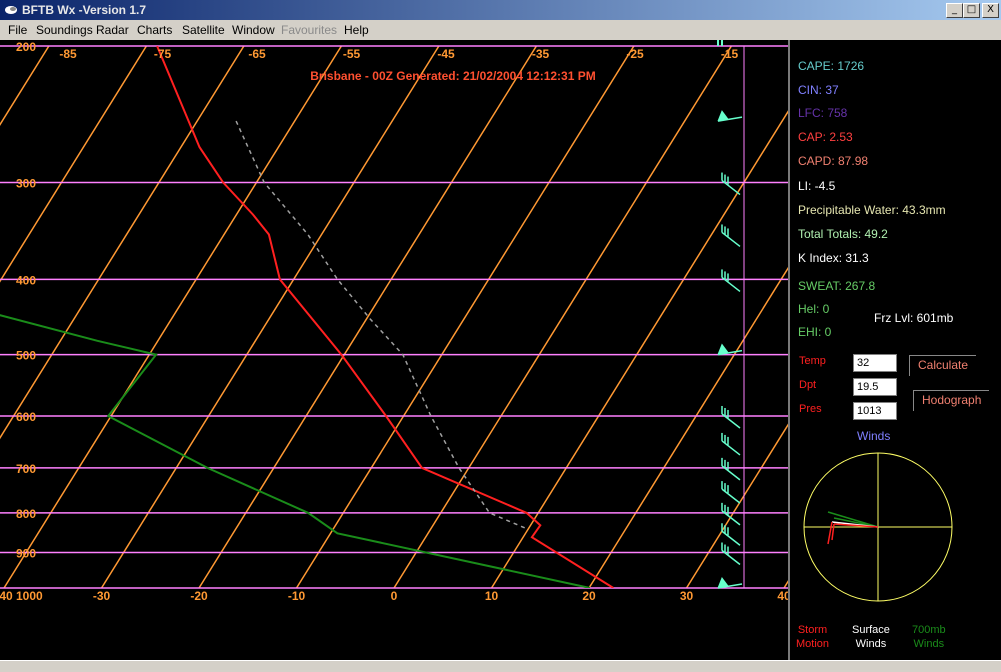 This screenshot has height=672, width=1001. Describe the element at coordinates (833, 161) in the screenshot. I see `capd-value: CAPD: 87.98` at that location.